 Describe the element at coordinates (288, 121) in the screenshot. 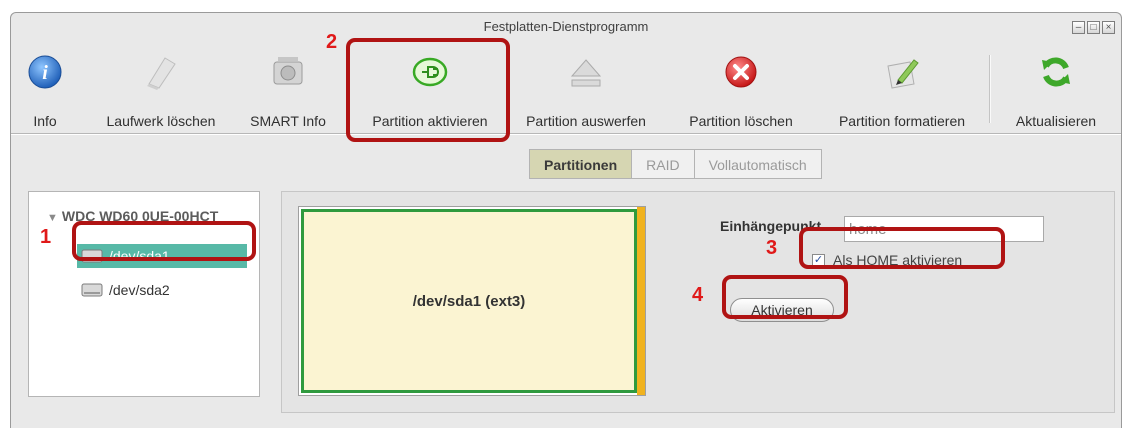

I see `toolbar-label: SMART Info` at that location.